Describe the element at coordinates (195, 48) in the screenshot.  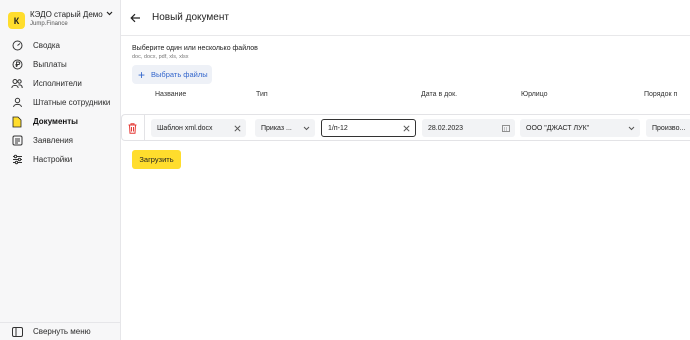
I see `upload-hint: Выберите один или несколько файлов` at that location.